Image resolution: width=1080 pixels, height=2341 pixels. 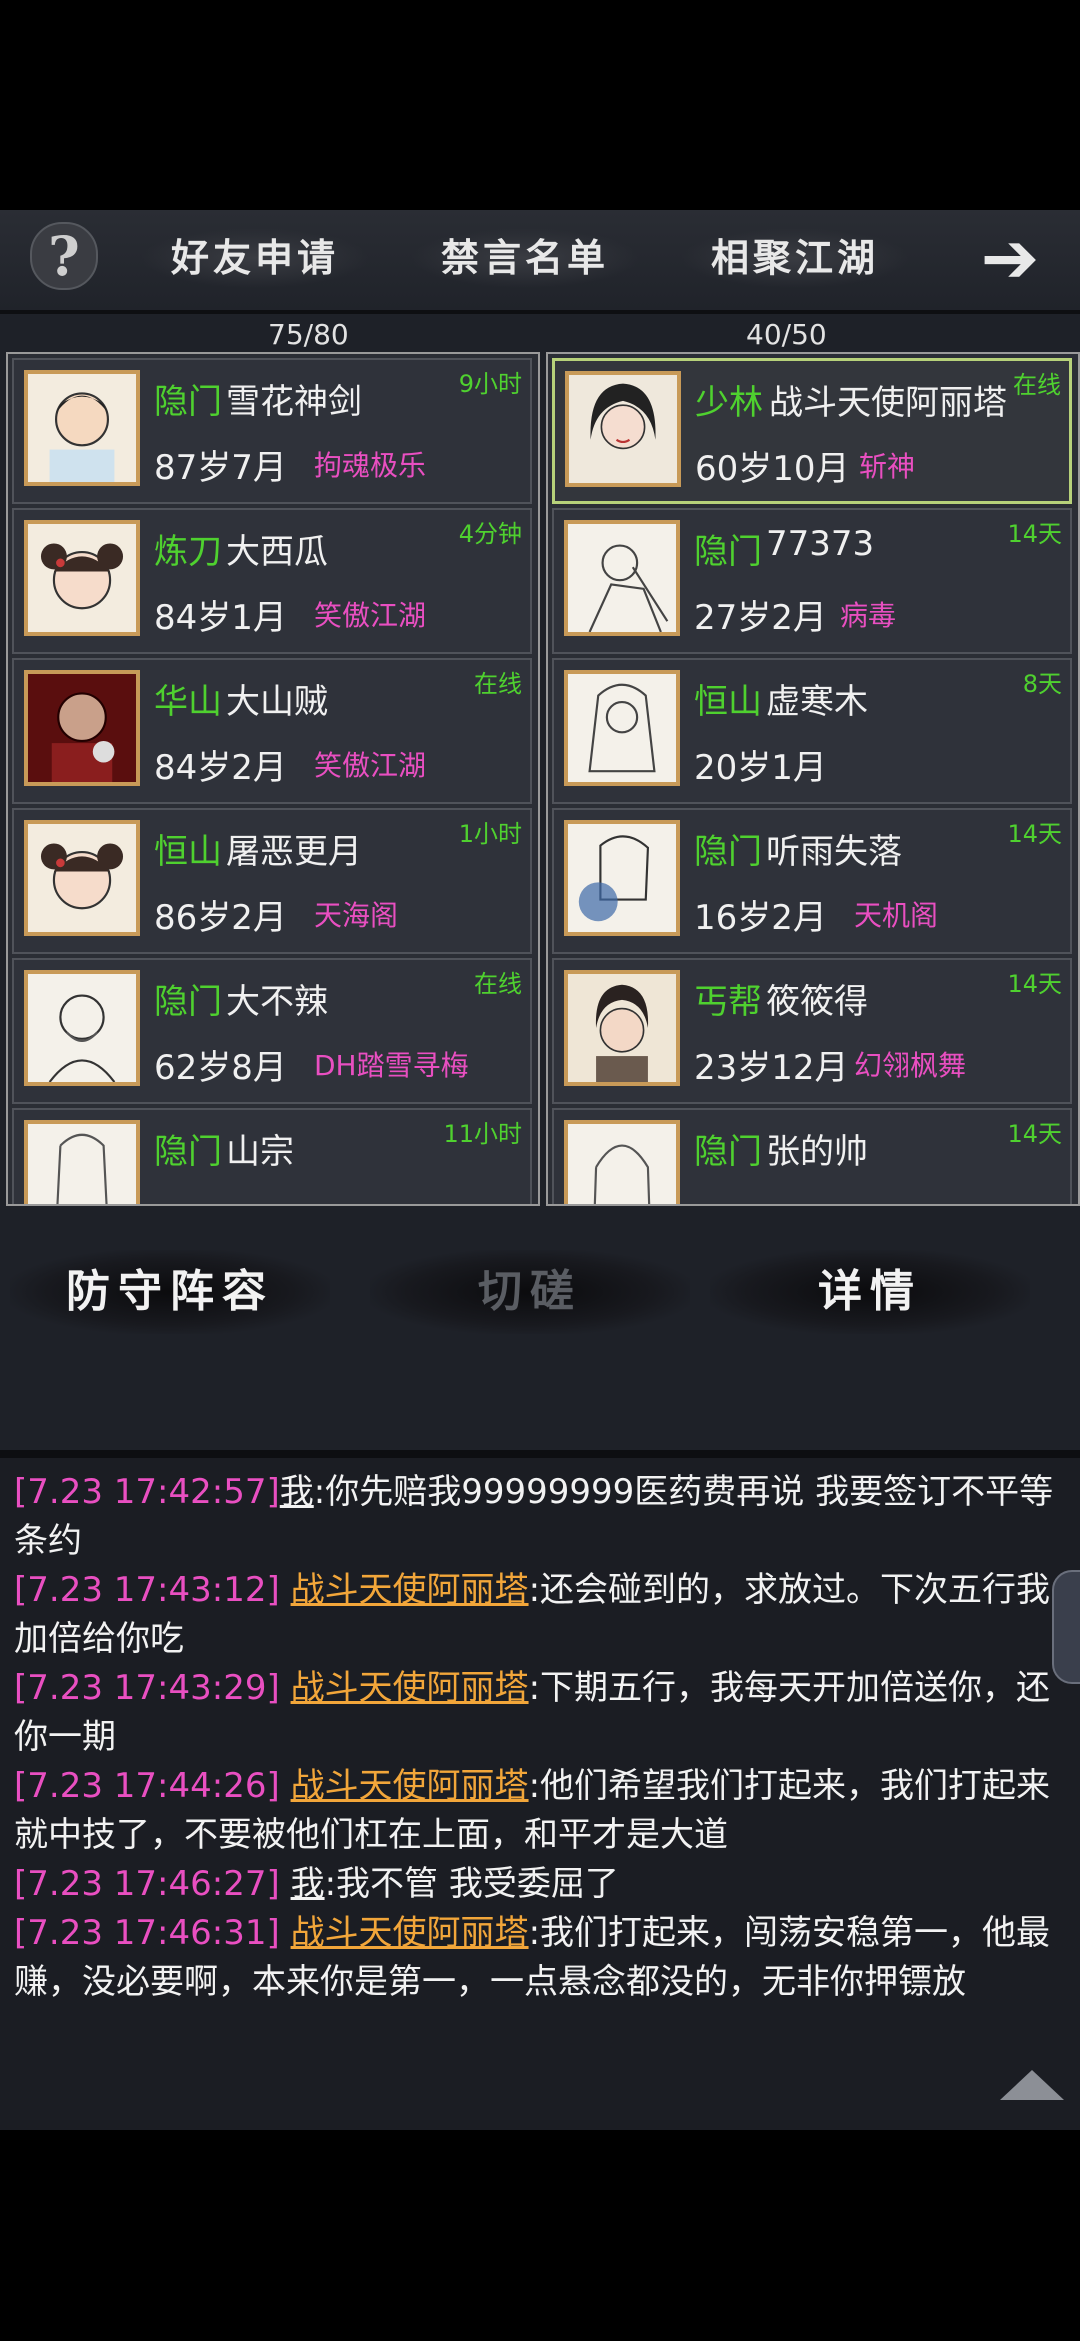 What do you see at coordinates (812, 731) in the screenshot?
I see `friend-card: 恒山 虚寒木 20岁1月 8天` at bounding box center [812, 731].